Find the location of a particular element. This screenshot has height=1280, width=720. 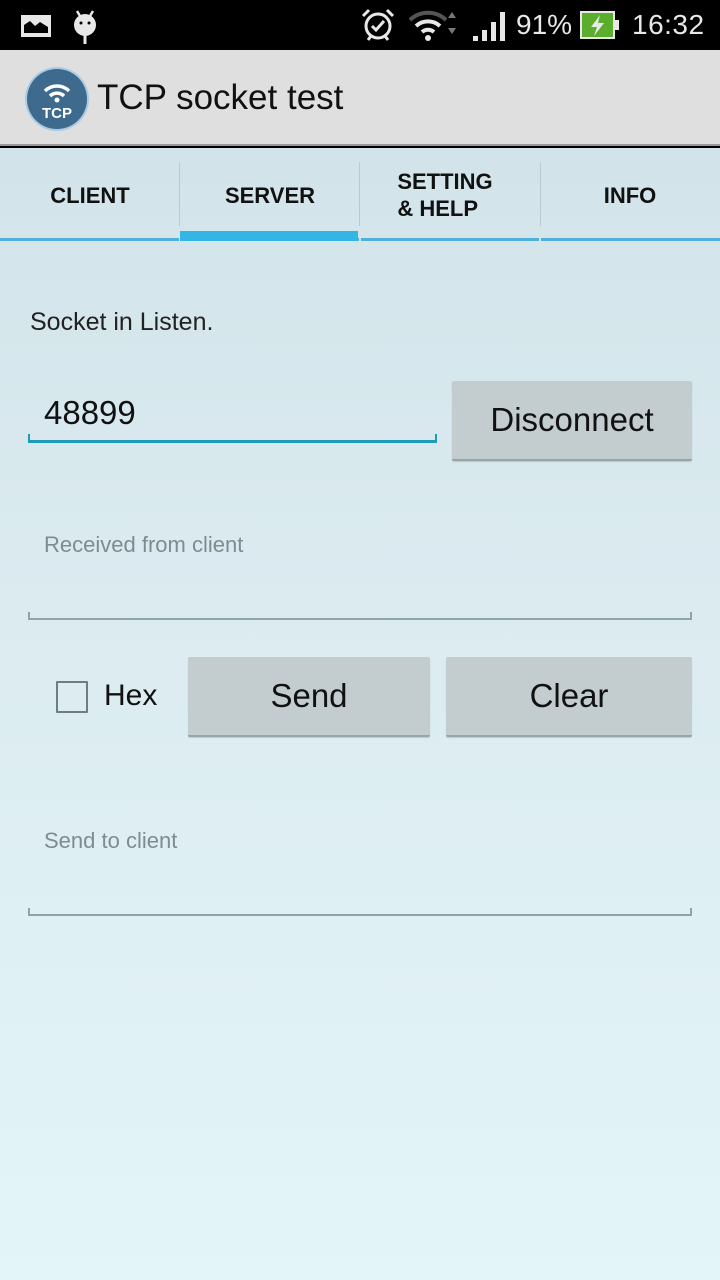

tab-bar: CLIENT SERVER SETTING & HELP INFO is located at coordinates (360, 195).